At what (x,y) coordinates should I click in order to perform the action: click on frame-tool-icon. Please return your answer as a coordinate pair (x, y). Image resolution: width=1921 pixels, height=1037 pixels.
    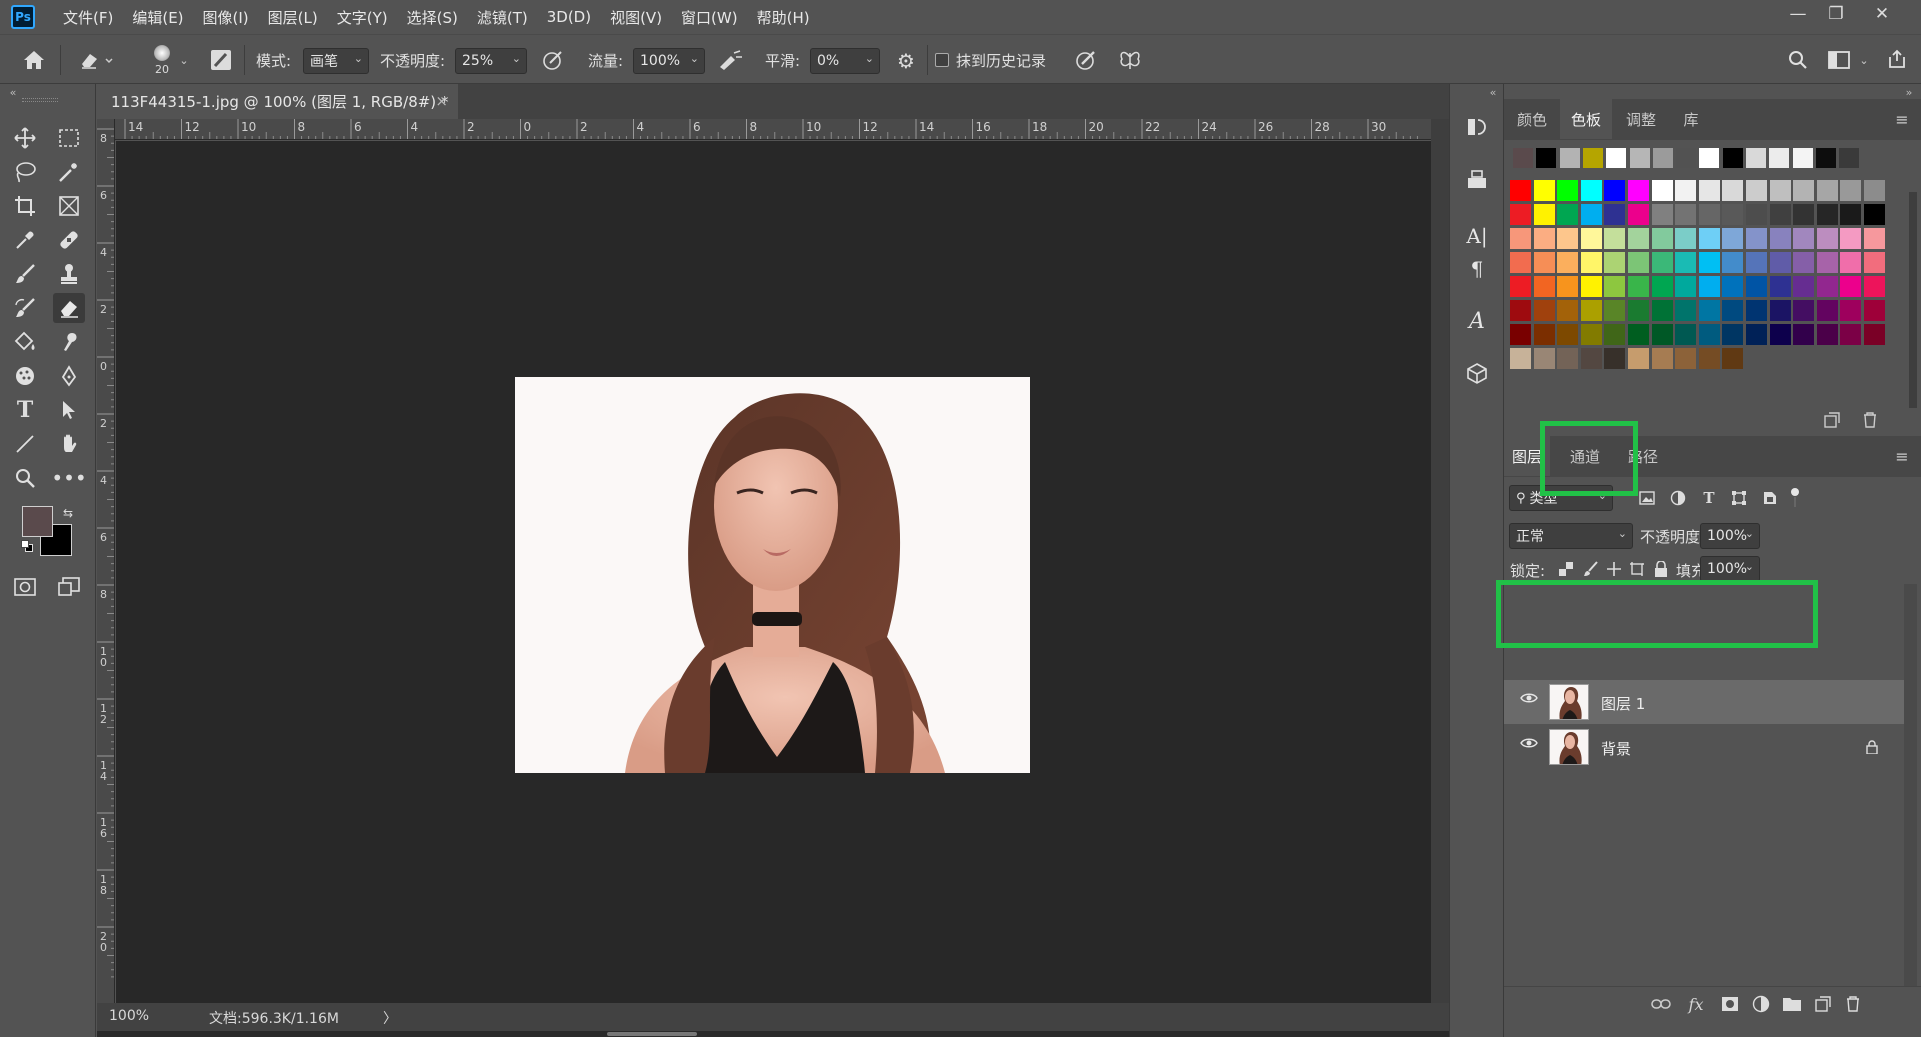
    Looking at the image, I should click on (69, 206).